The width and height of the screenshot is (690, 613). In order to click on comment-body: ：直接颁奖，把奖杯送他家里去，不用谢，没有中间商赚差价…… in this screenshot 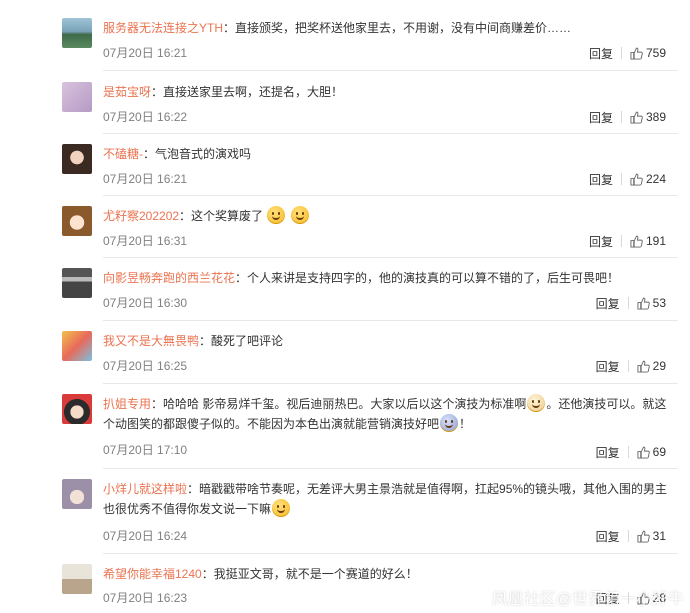, I will do `click(397, 28)`.